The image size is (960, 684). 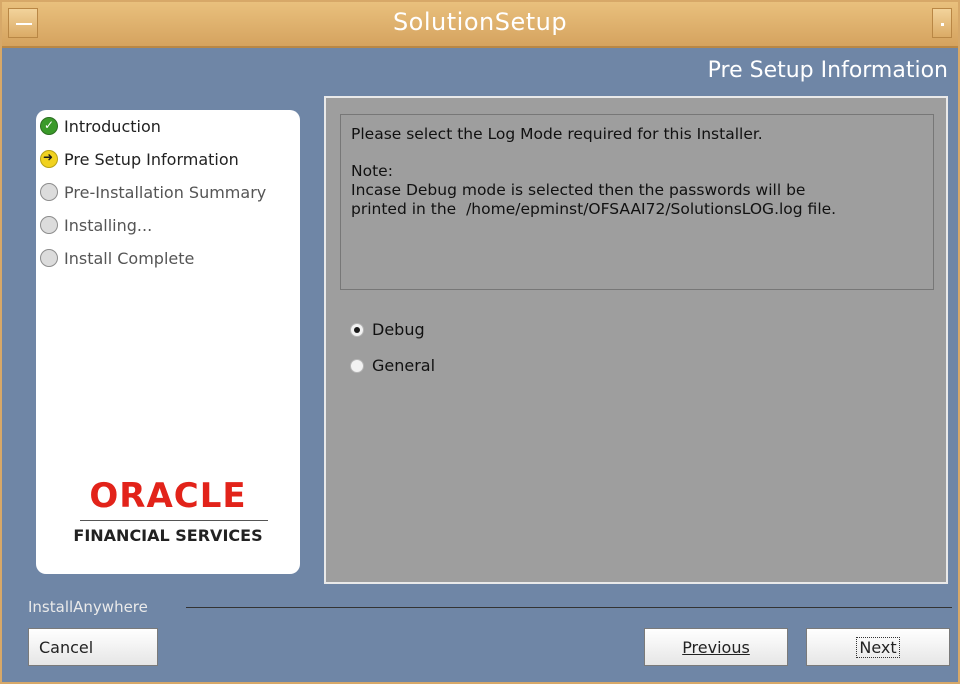 I want to click on step-pre-installation-summary: Pre-Installation Summary, so click(x=153, y=192).